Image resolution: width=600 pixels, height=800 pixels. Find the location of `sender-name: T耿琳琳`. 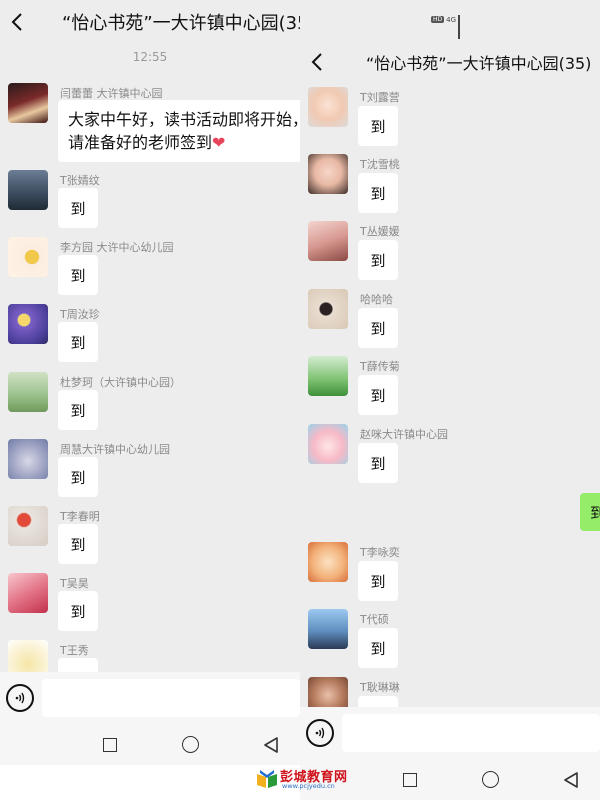

sender-name: T耿琳琳 is located at coordinates (380, 687).